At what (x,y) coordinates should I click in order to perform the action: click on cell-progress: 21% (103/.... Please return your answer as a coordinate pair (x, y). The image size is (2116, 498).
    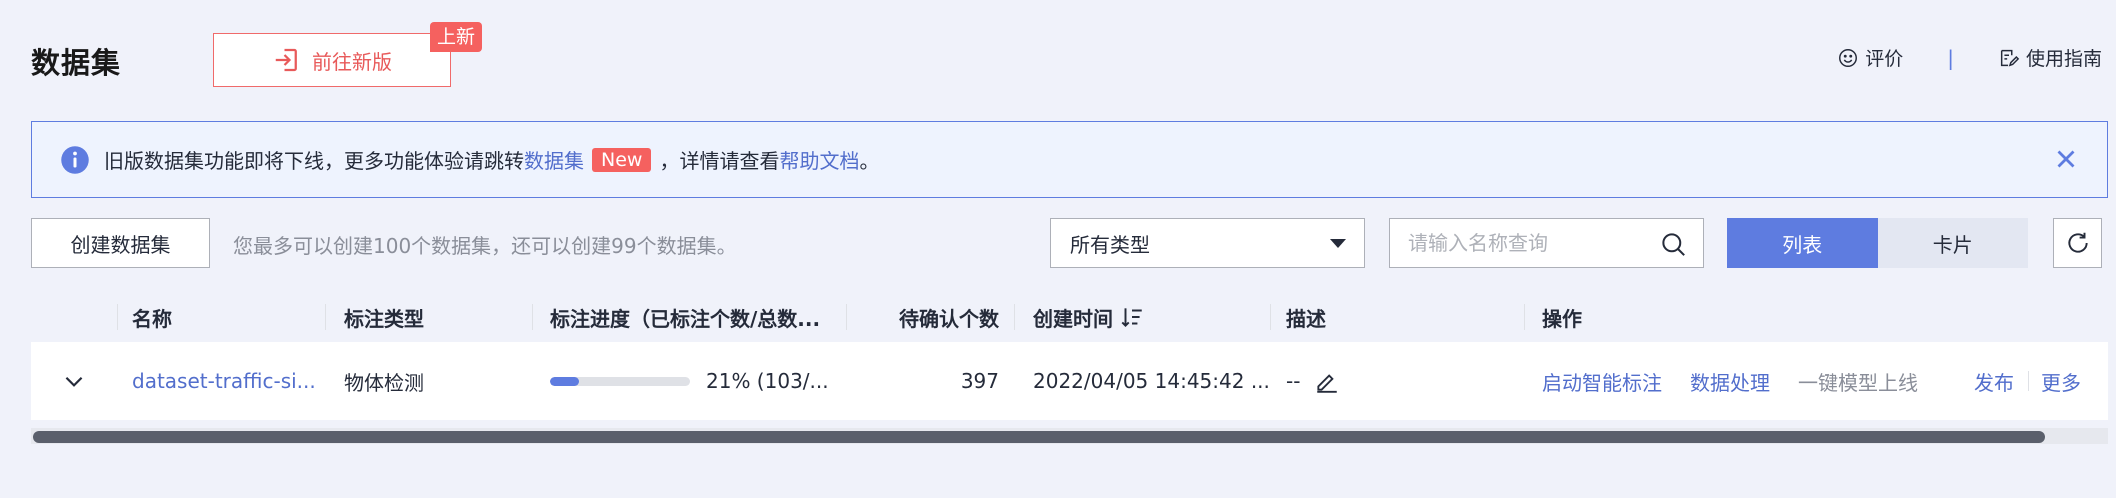
    Looking at the image, I should click on (689, 381).